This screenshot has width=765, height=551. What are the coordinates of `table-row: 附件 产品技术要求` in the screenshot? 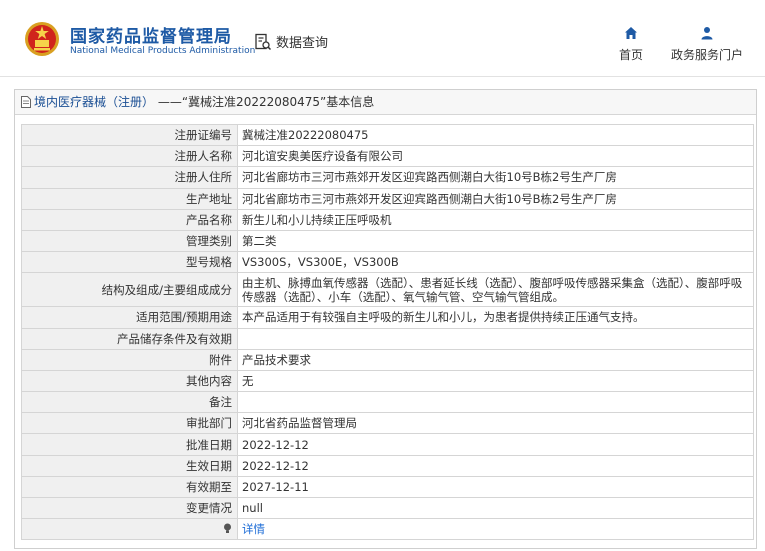 It's located at (387, 359).